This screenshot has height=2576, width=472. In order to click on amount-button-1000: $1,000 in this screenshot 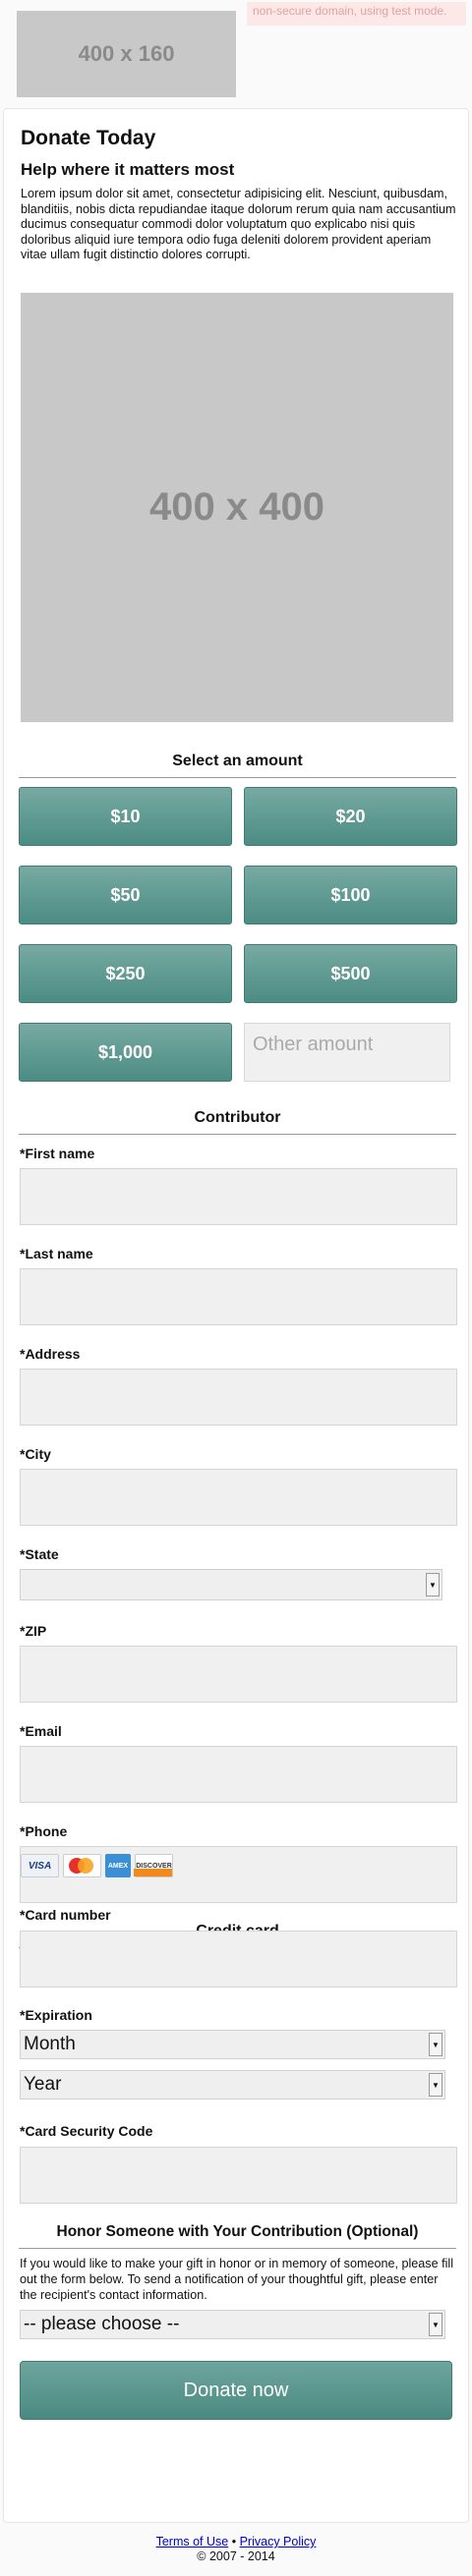, I will do `click(125, 1052)`.